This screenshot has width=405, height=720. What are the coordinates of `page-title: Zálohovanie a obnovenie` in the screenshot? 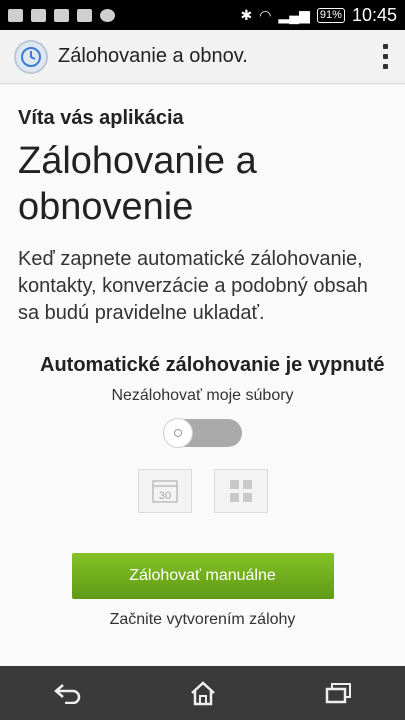 It's located at (137, 184).